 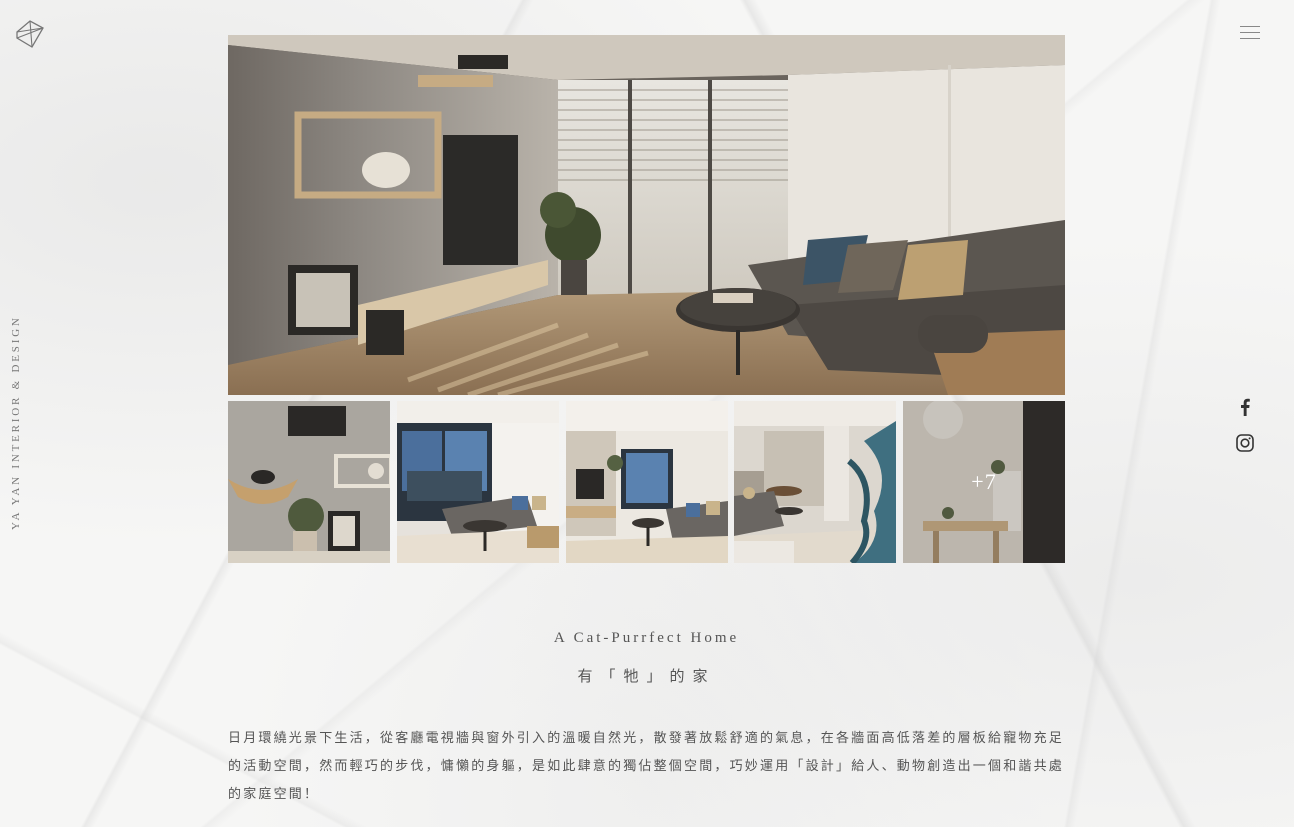 I want to click on thumbnail-row: +7, so click(x=646, y=482).